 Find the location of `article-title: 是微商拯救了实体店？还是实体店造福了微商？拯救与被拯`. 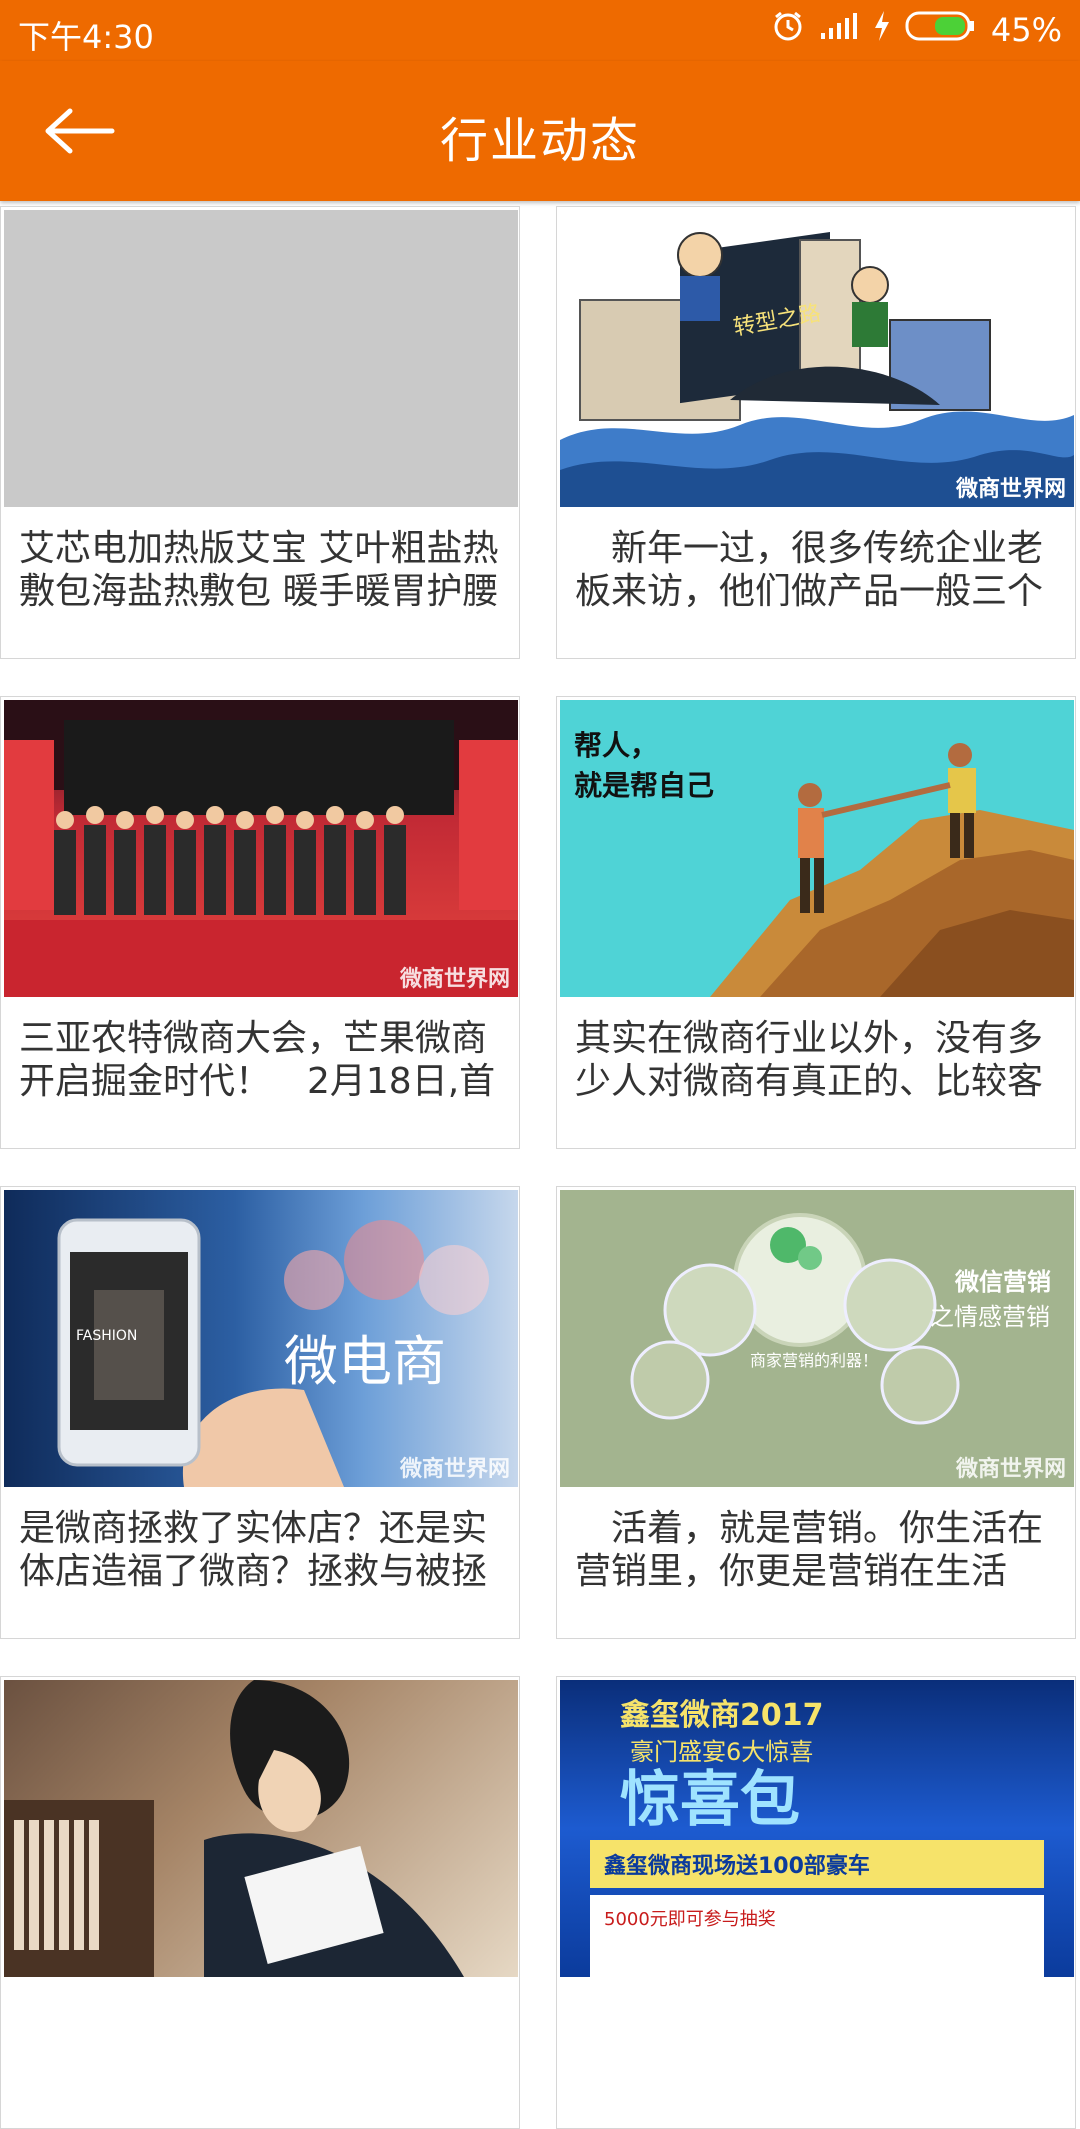

article-title: 是微商拯救了实体店？还是实体店造福了微商？拯救与被拯 is located at coordinates (253, 1550).